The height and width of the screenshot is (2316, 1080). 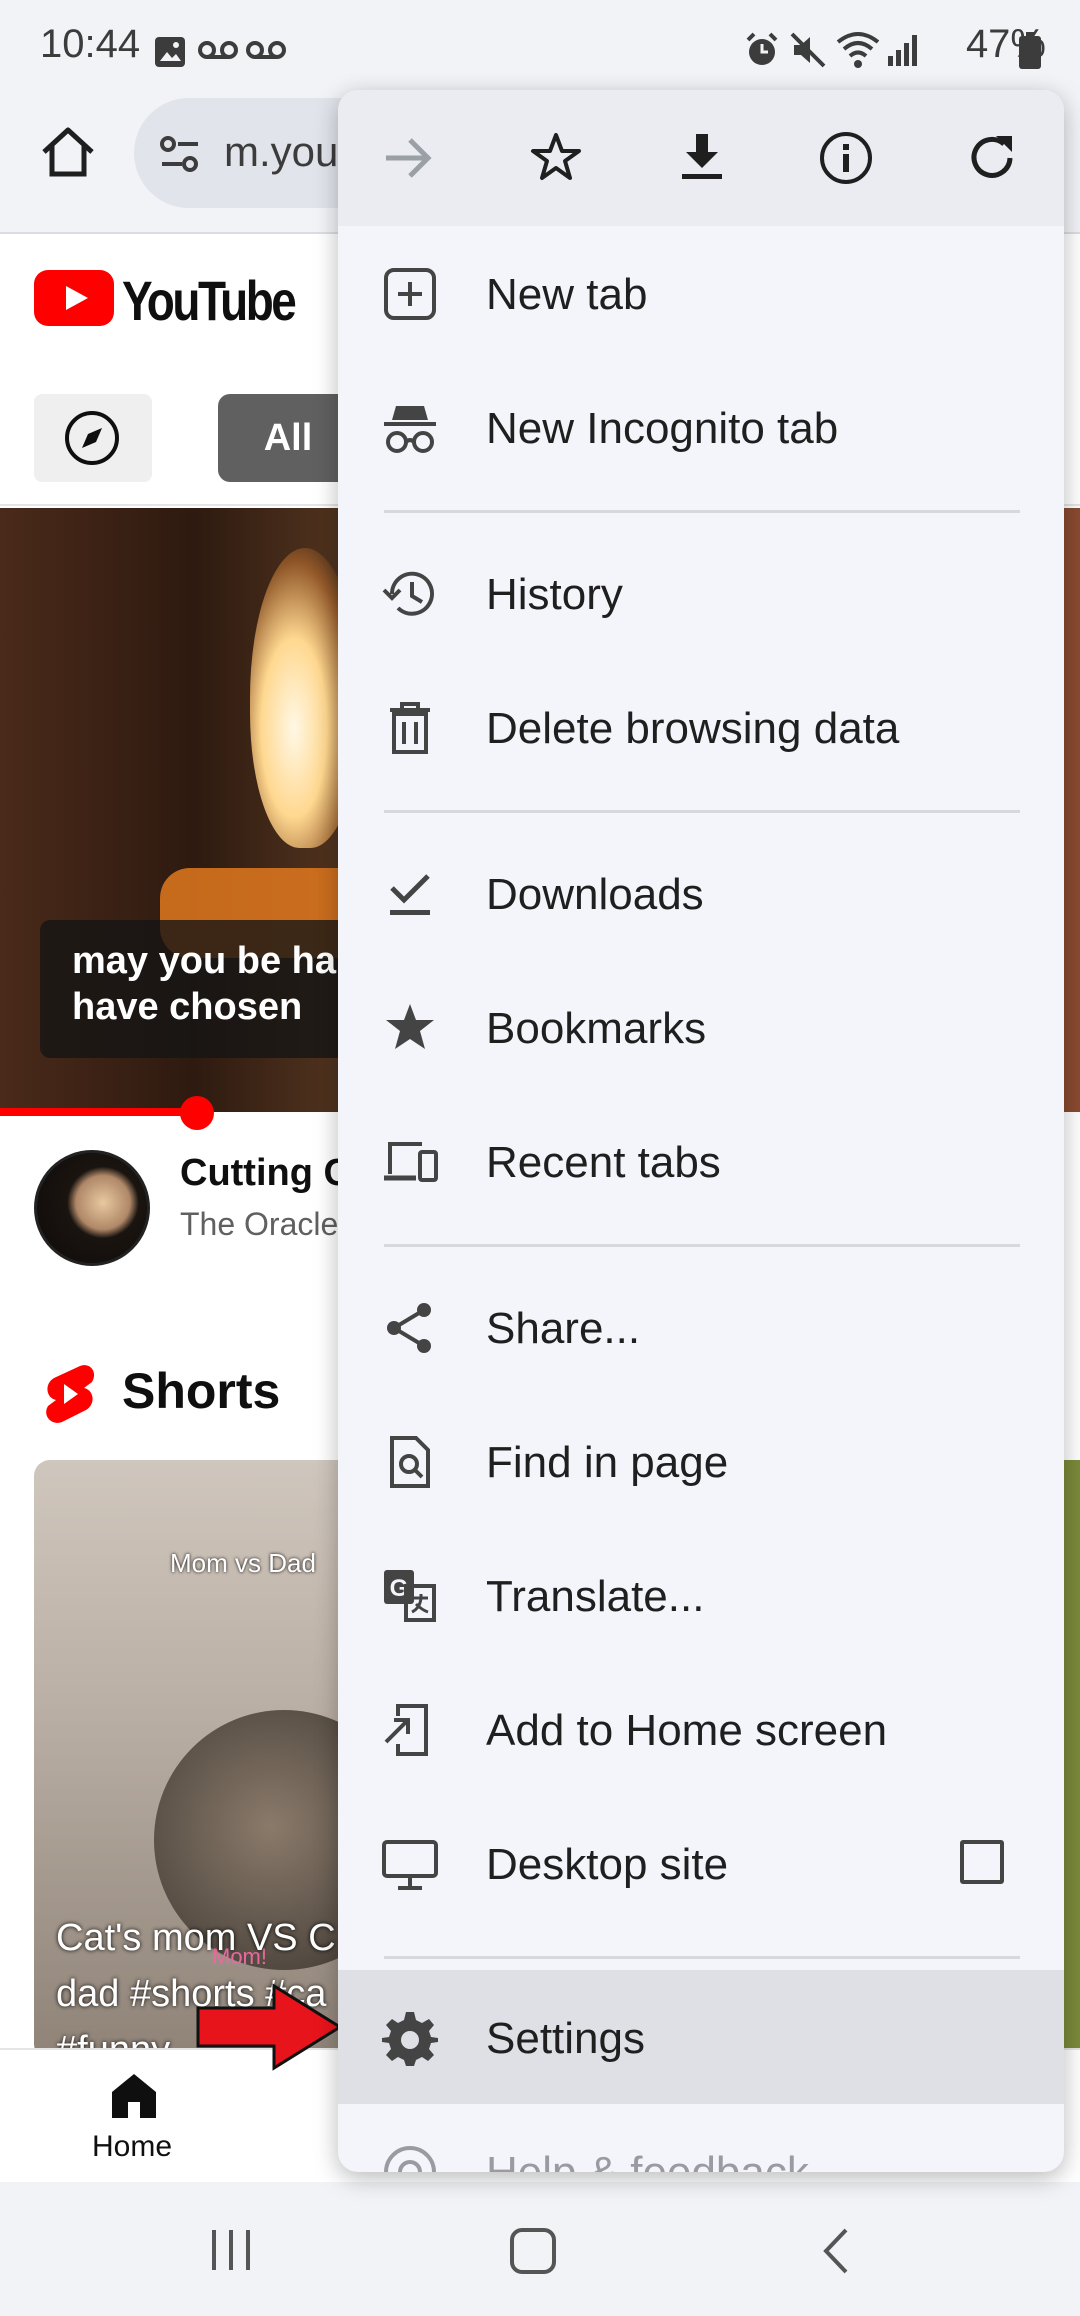 I want to click on site-settings-icon, so click(x=180, y=154).